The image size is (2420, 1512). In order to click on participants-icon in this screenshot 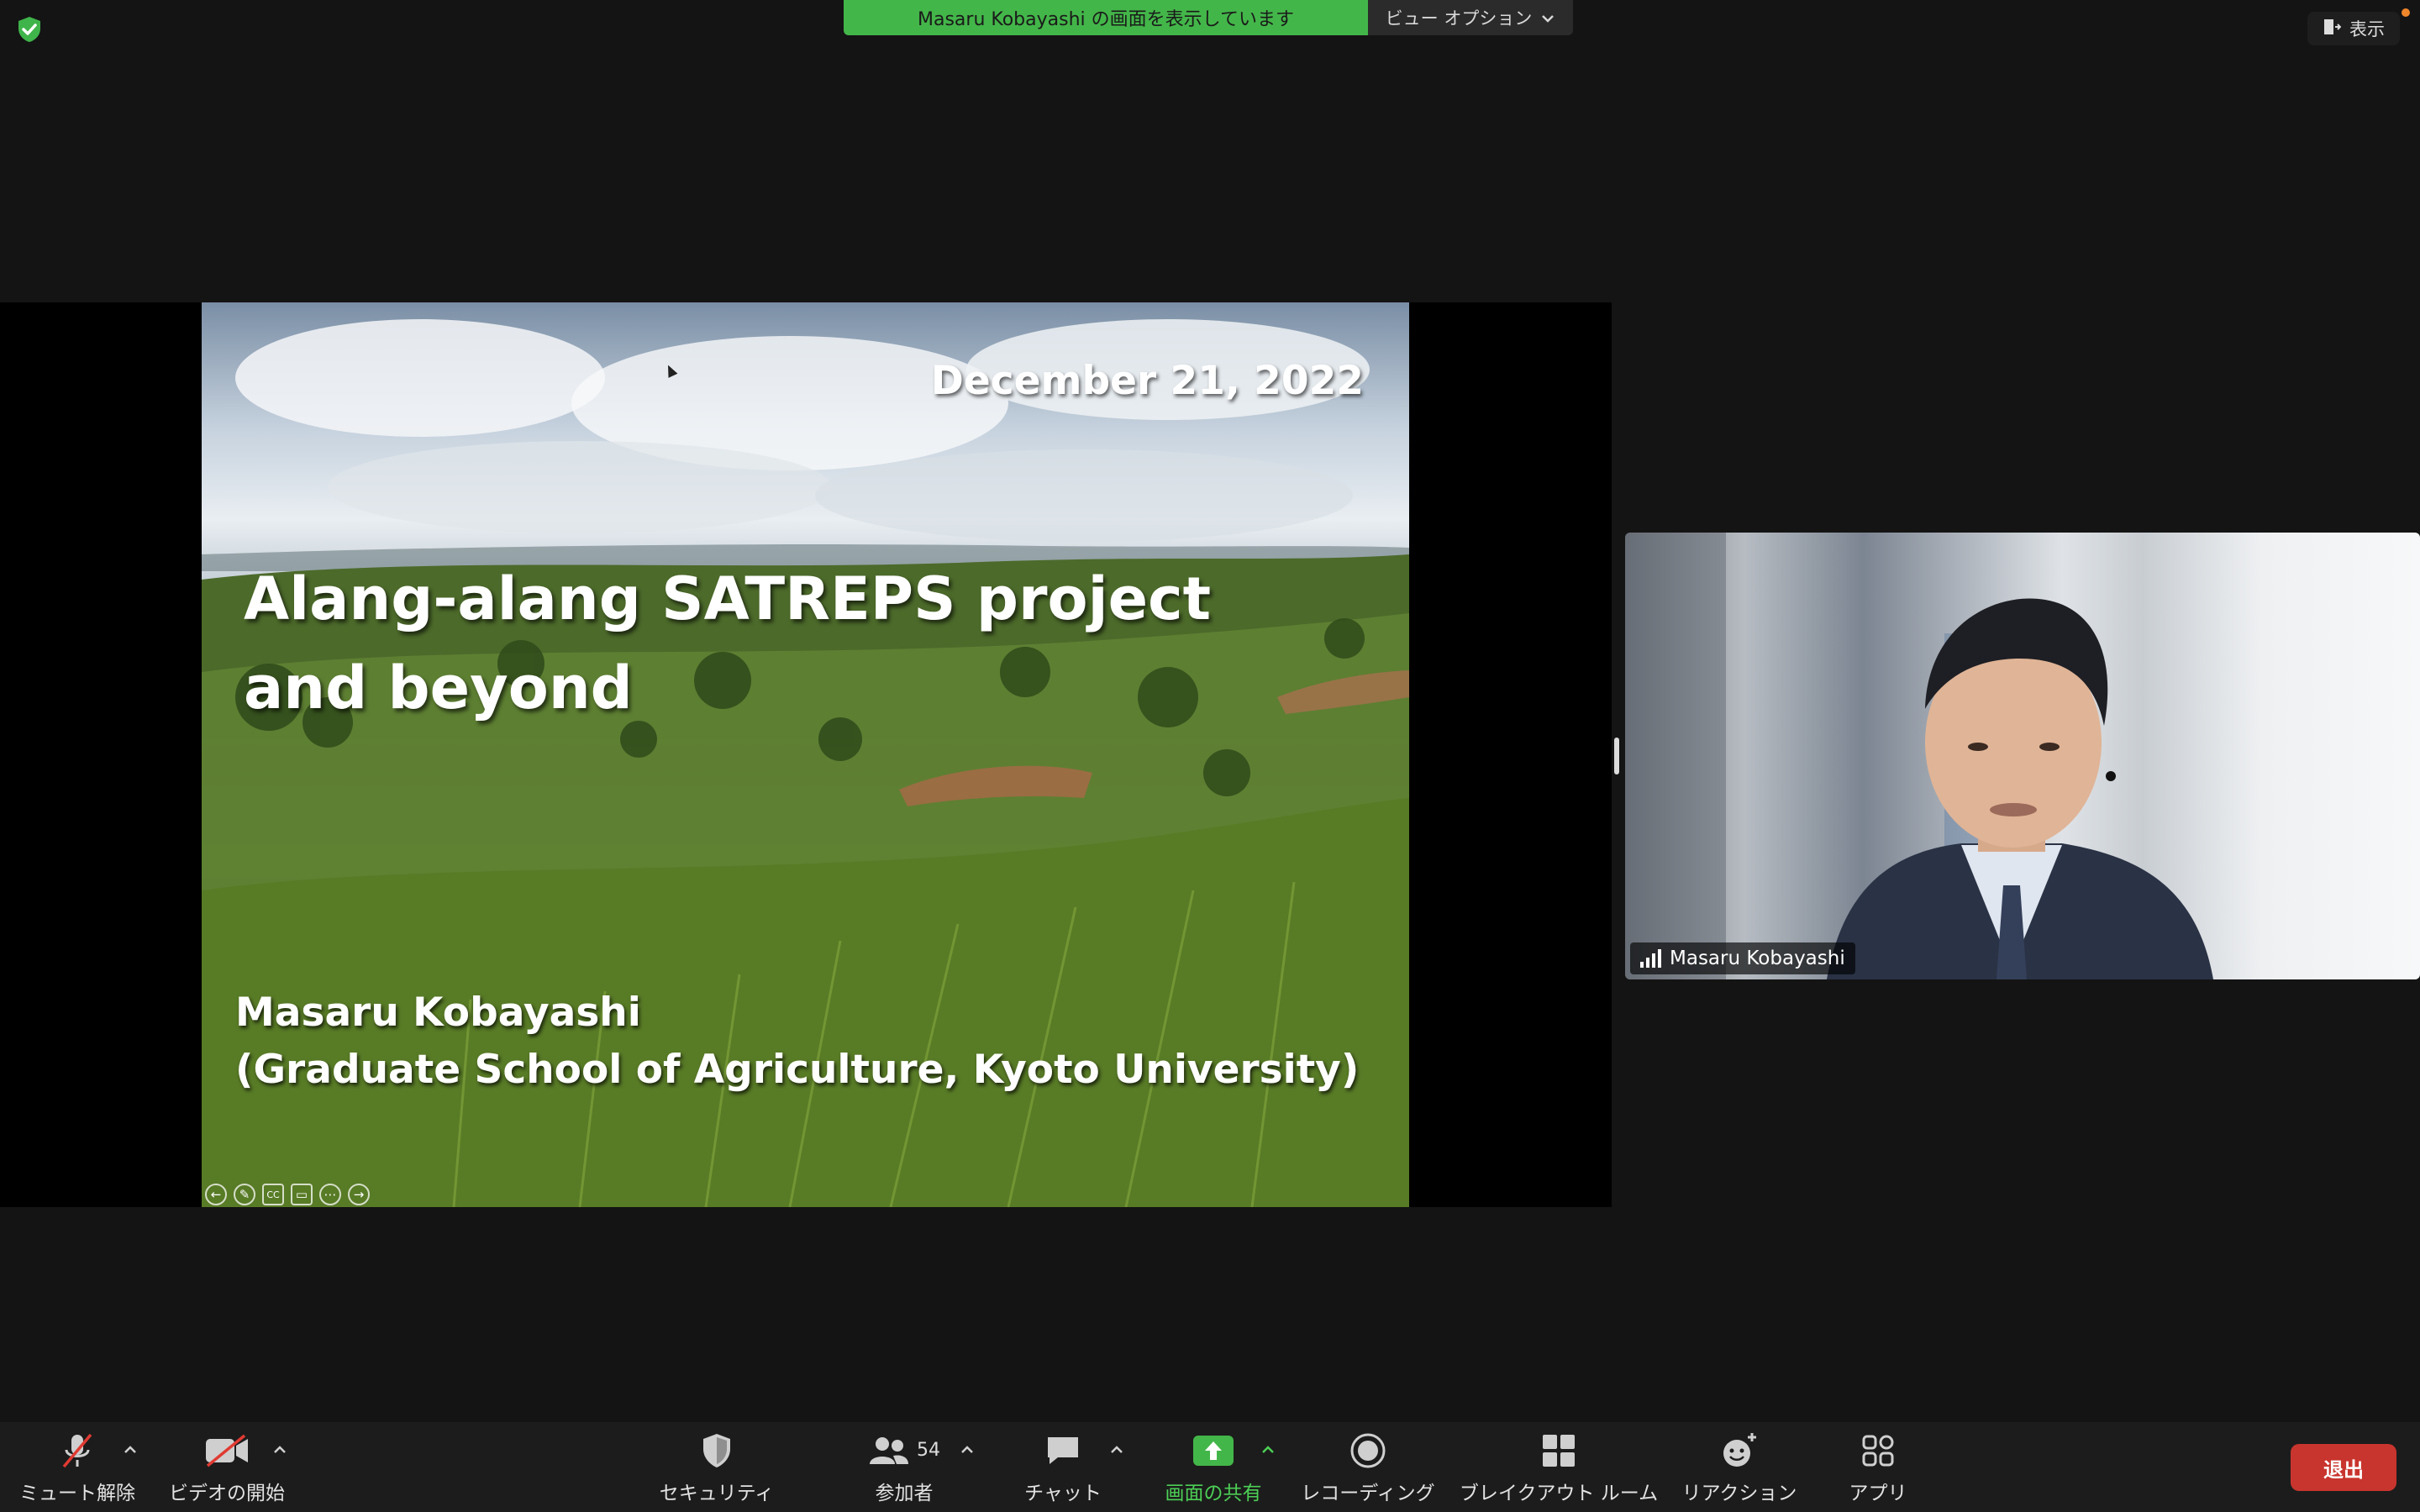, I will do `click(889, 1450)`.